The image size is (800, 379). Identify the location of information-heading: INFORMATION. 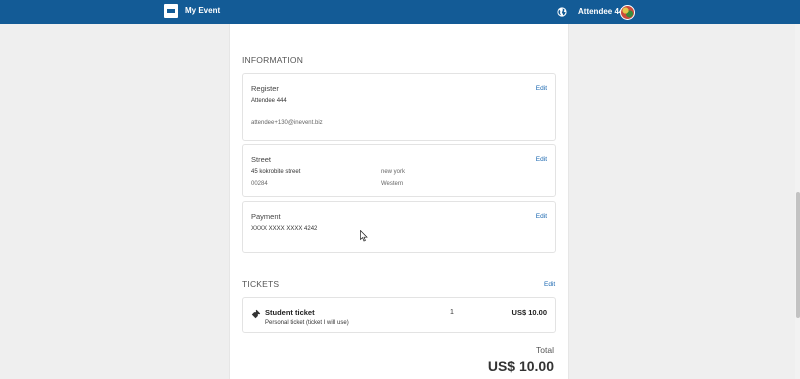
(273, 60).